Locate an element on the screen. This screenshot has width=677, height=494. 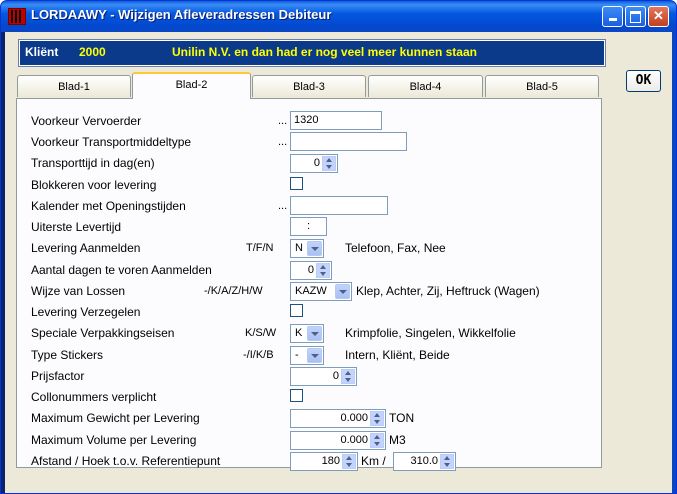
verzegelen-checkbox is located at coordinates (296, 310).